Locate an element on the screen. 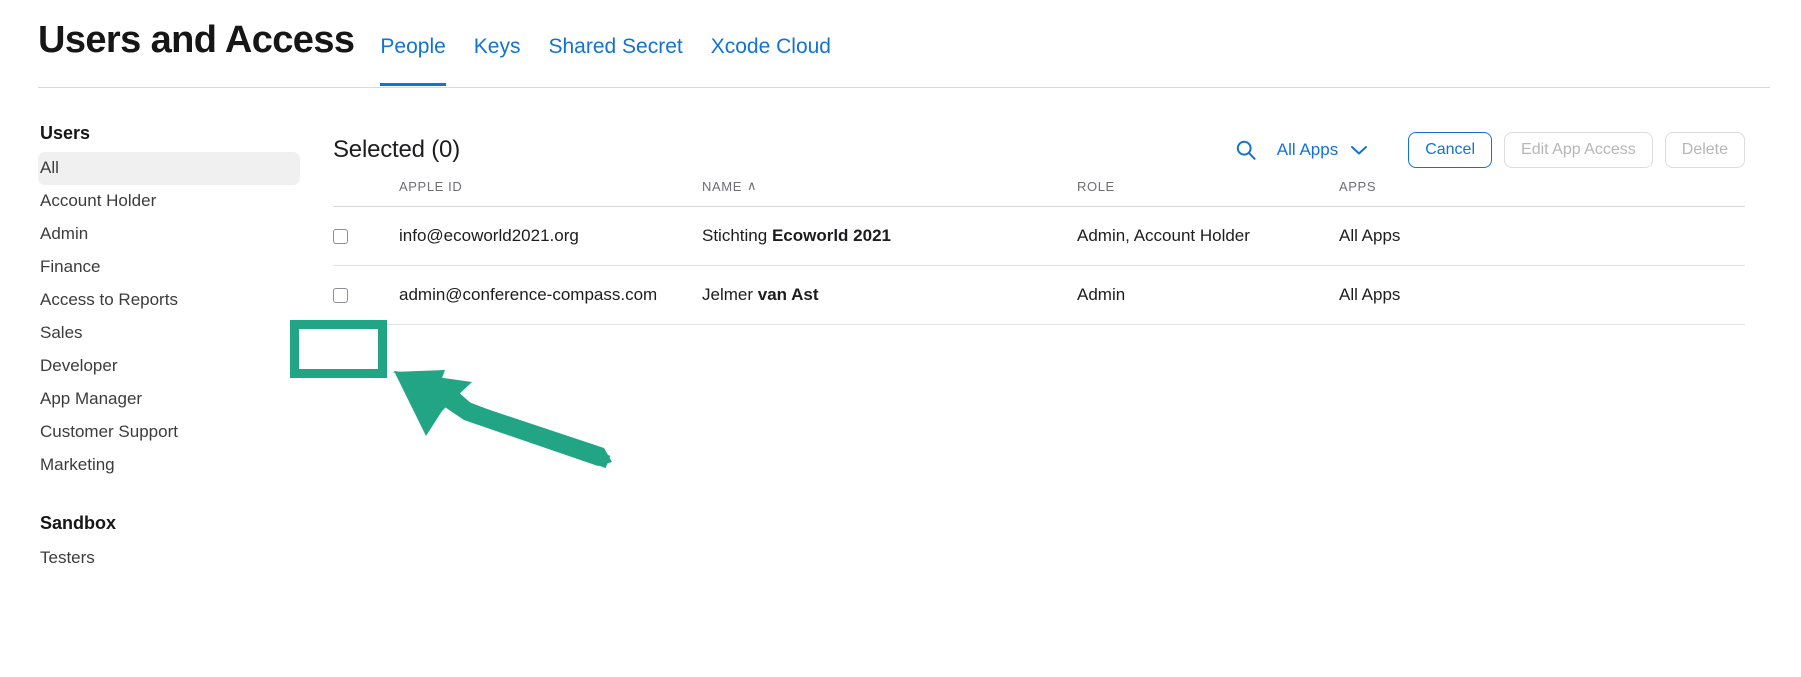 The height and width of the screenshot is (677, 1801). cell-role: Admin, Account Holder is located at coordinates (1208, 236).